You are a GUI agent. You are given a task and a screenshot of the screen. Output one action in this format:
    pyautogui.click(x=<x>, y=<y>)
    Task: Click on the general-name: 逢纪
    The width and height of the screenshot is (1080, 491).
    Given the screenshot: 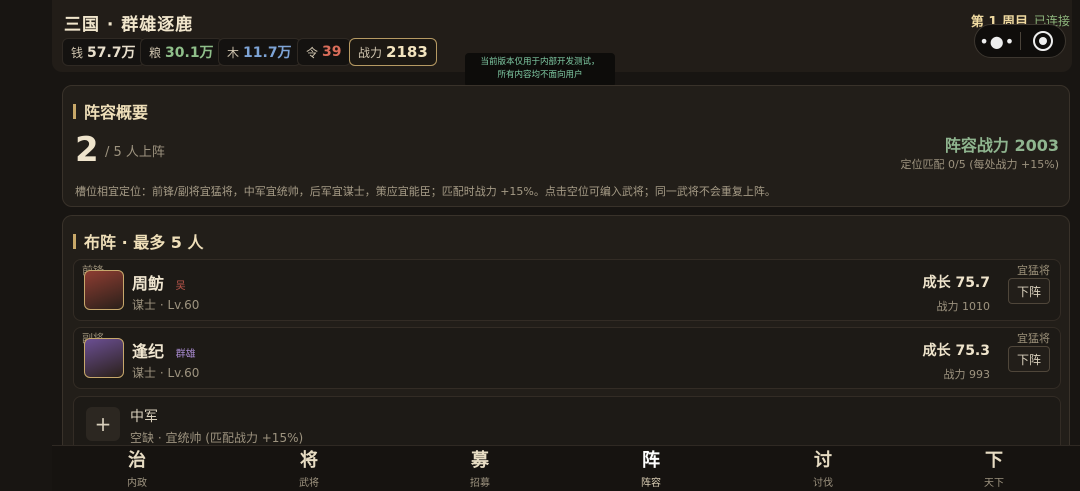 What is the action you would take?
    pyautogui.click(x=148, y=351)
    